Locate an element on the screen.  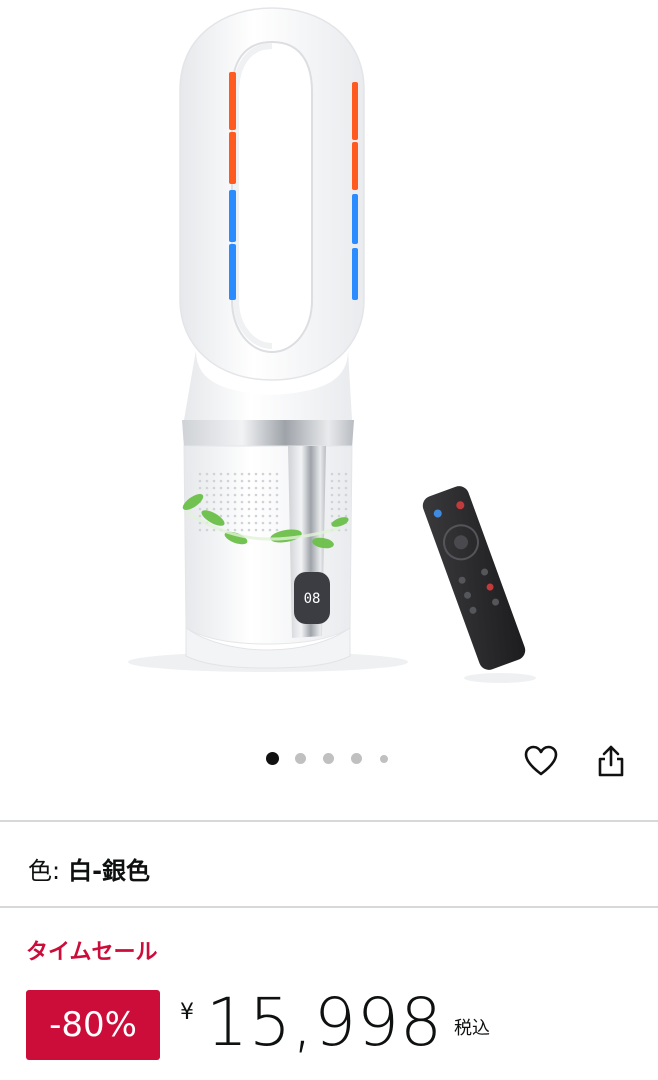
color-variant: 色: 白-銀色 is located at coordinates (89, 868).